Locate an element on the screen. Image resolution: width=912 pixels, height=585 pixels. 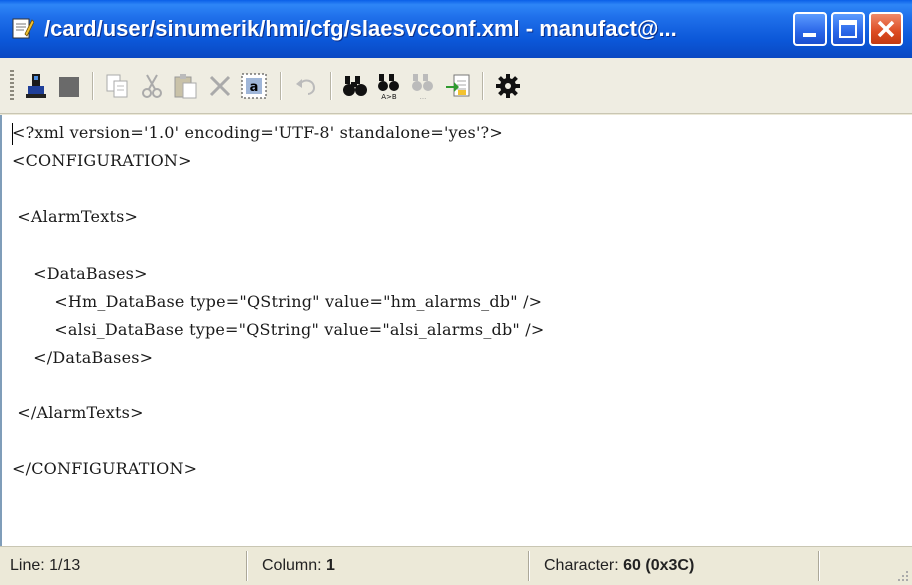
save-file-button is located at coordinates (36, 86).